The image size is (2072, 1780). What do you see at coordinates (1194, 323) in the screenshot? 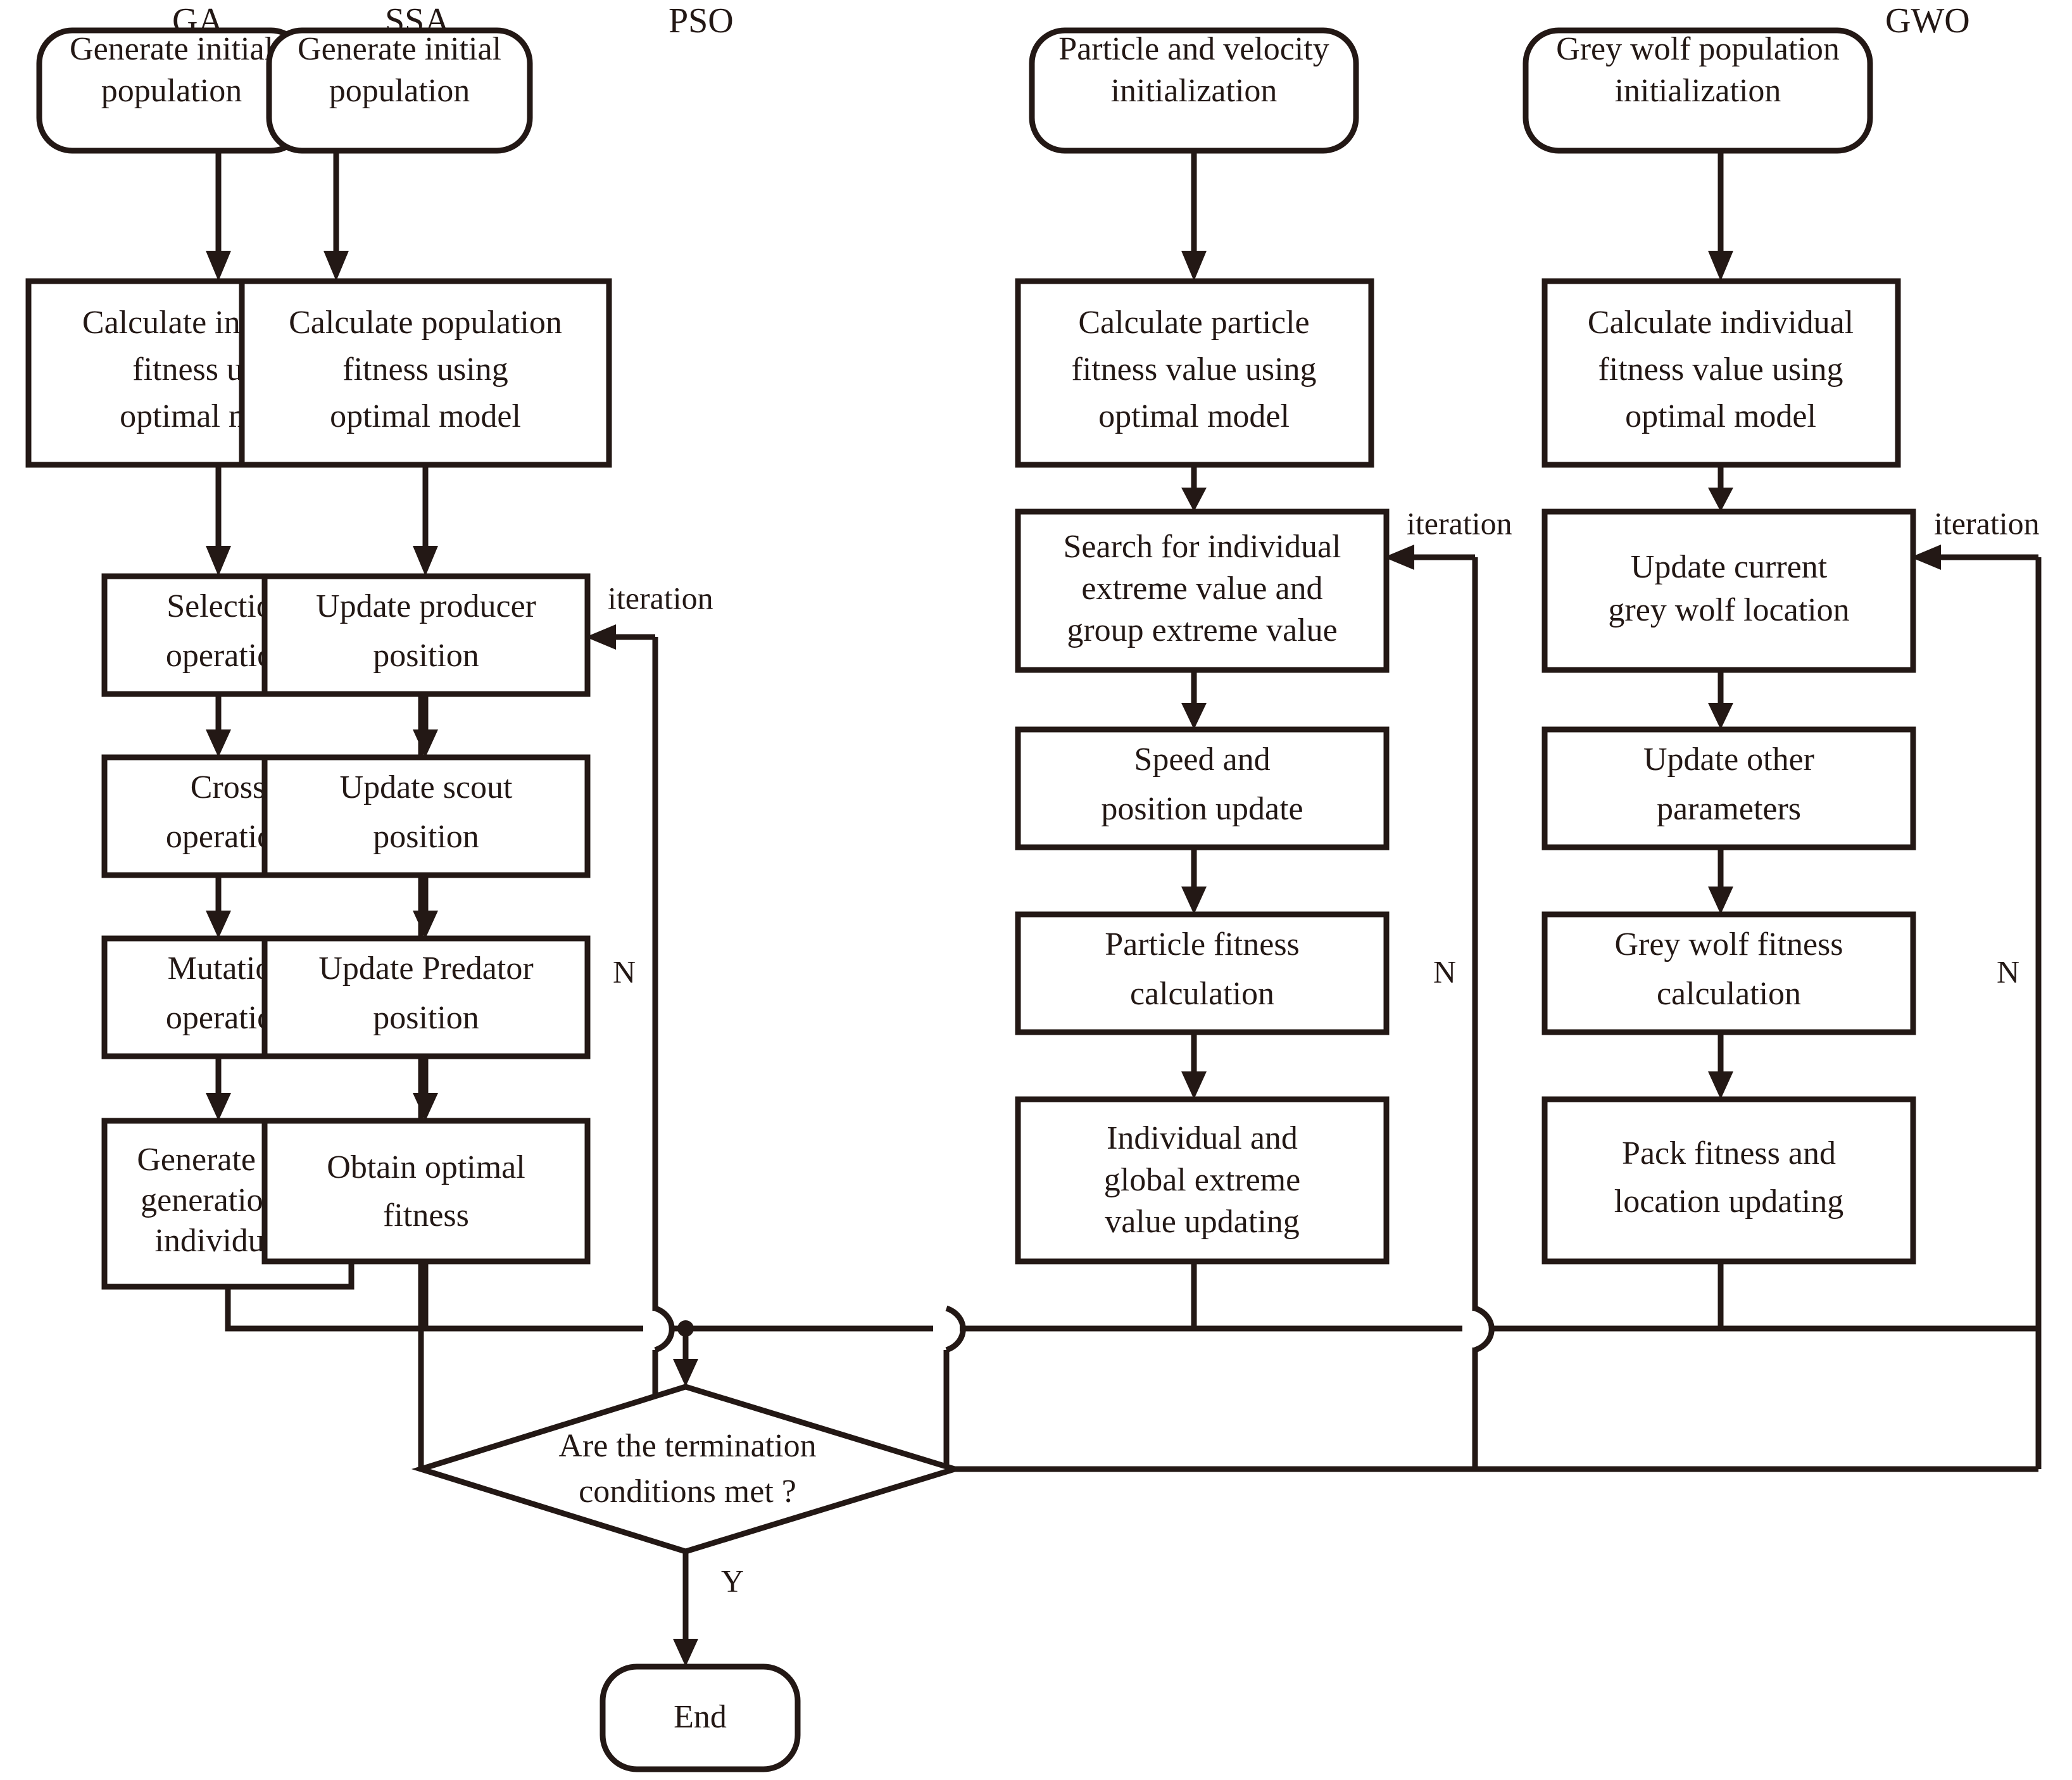
I see `pso-fitness-line-0: Calculate particle` at bounding box center [1194, 323].